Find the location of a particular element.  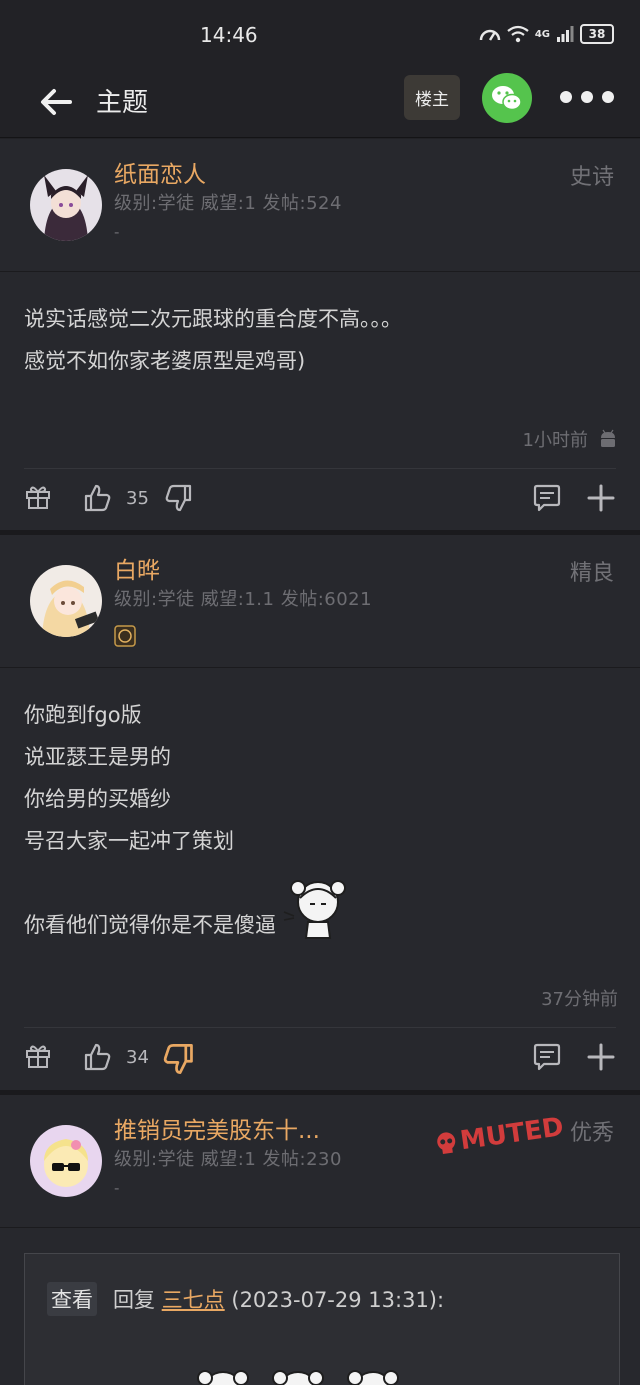

view-button: 查看 is located at coordinates (72, 1299).